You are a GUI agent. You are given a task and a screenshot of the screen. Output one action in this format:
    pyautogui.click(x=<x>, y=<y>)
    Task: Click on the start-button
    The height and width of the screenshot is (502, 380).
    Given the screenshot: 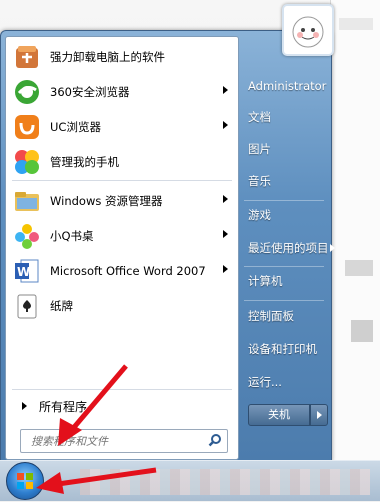 What is the action you would take?
    pyautogui.click(x=25, y=481)
    